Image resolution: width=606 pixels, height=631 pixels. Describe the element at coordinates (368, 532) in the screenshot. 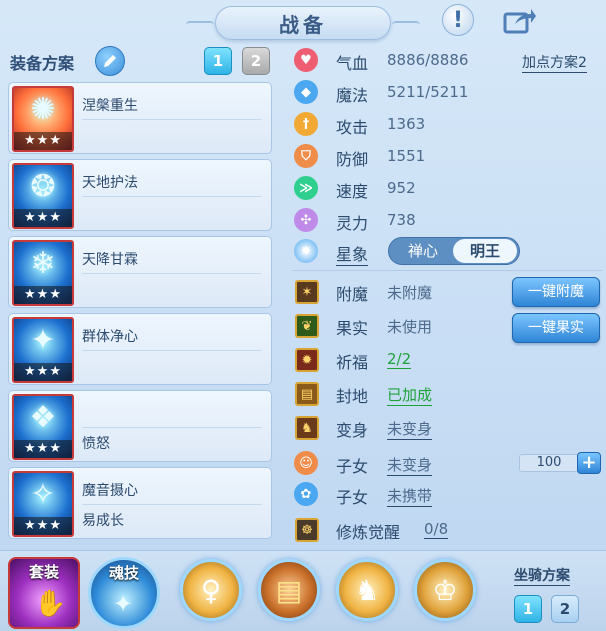

I see `cultivation-label: 修炼觉醒` at that location.